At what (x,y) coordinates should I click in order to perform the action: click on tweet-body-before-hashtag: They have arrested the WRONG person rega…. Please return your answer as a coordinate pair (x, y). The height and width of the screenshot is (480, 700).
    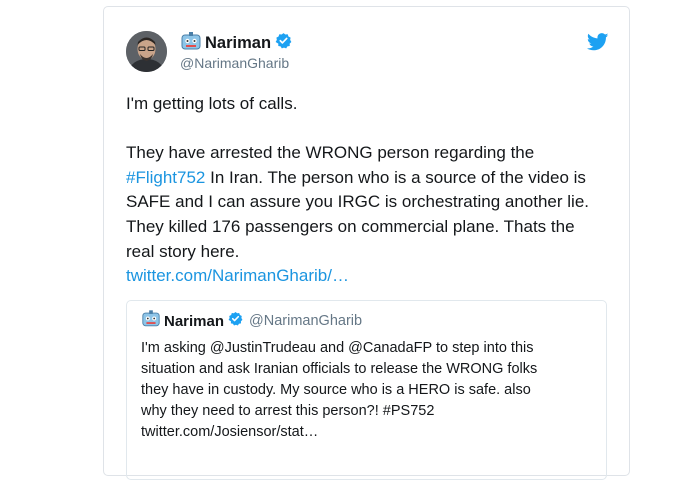
    Looking at the image, I should click on (330, 153).